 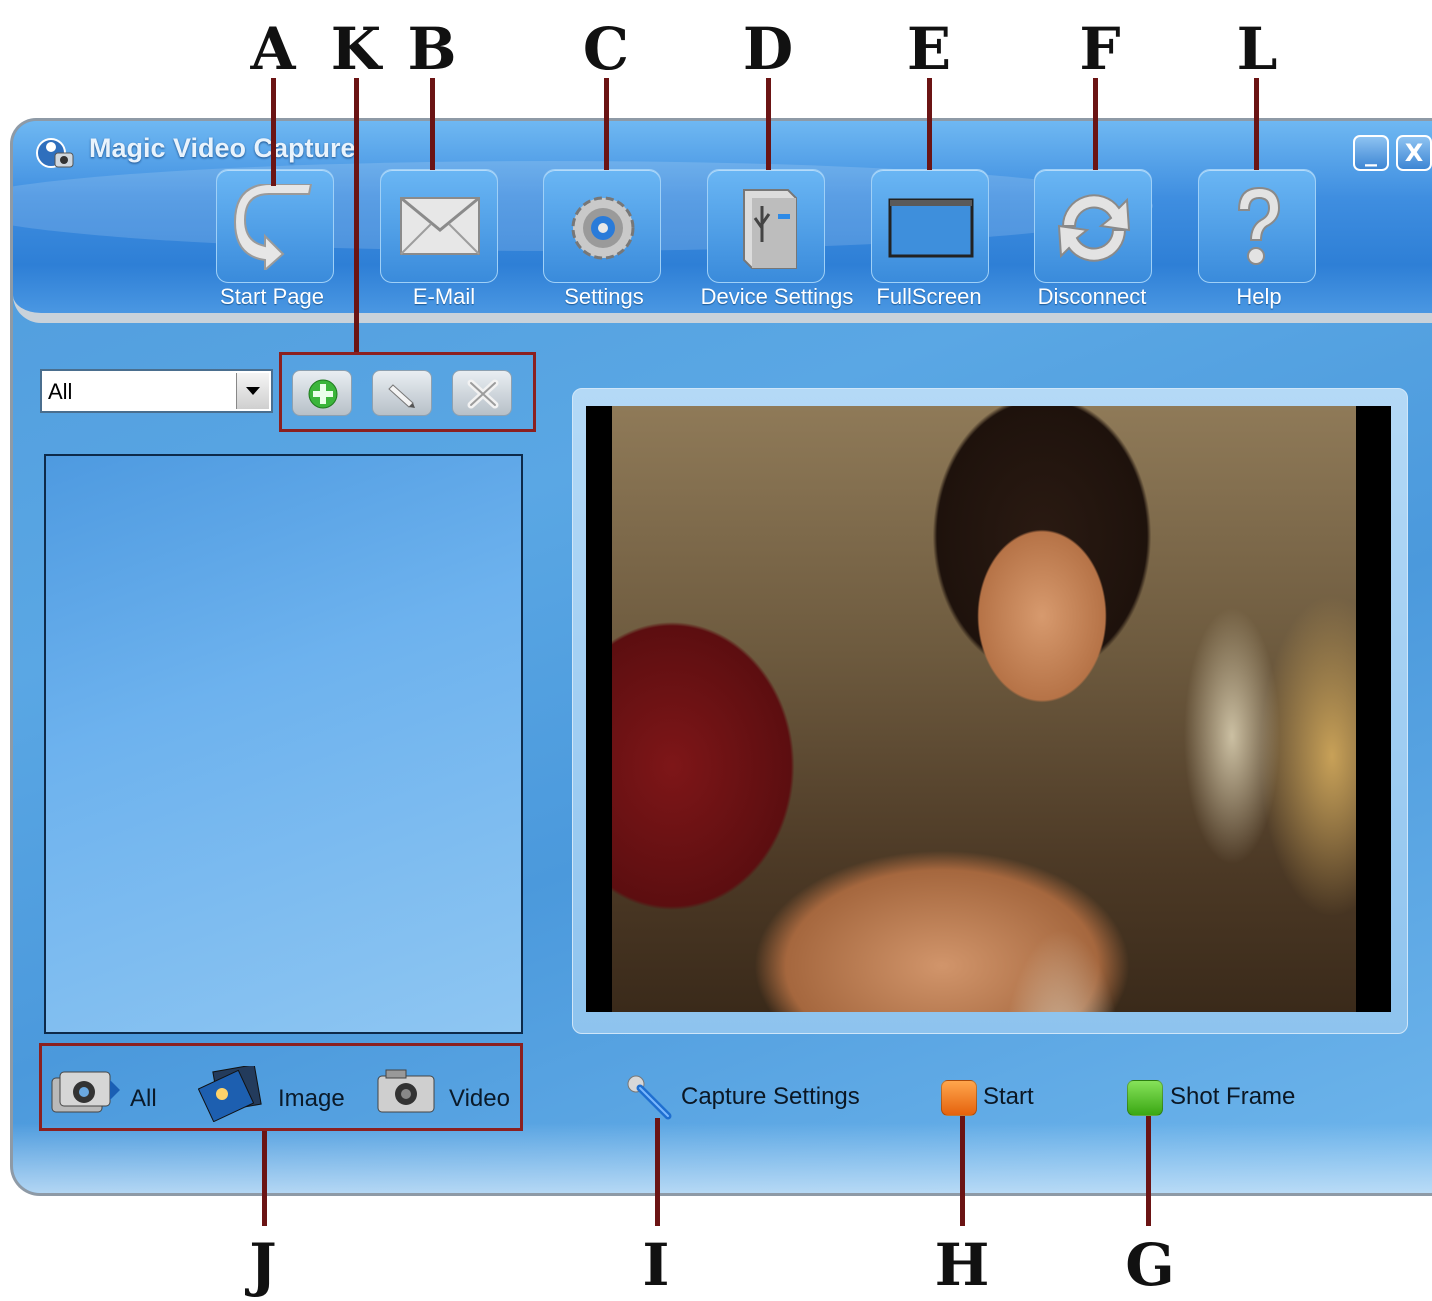 What do you see at coordinates (1095, 124) in the screenshot?
I see `callout-line-f` at bounding box center [1095, 124].